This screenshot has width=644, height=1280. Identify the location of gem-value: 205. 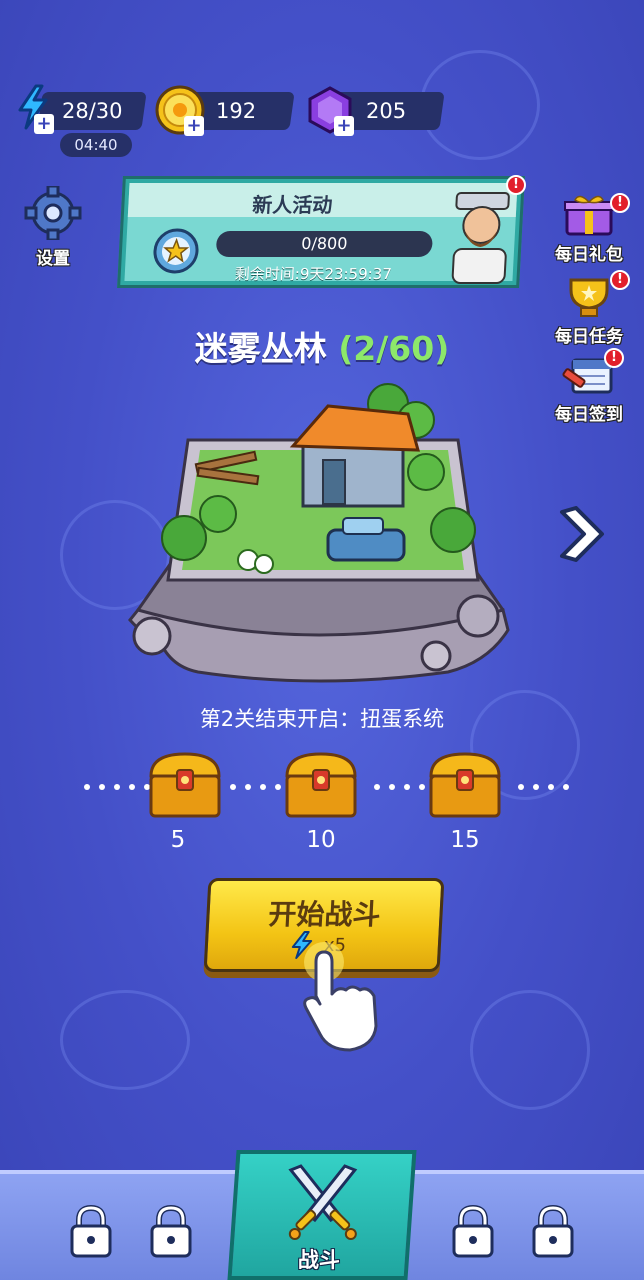
(386, 111).